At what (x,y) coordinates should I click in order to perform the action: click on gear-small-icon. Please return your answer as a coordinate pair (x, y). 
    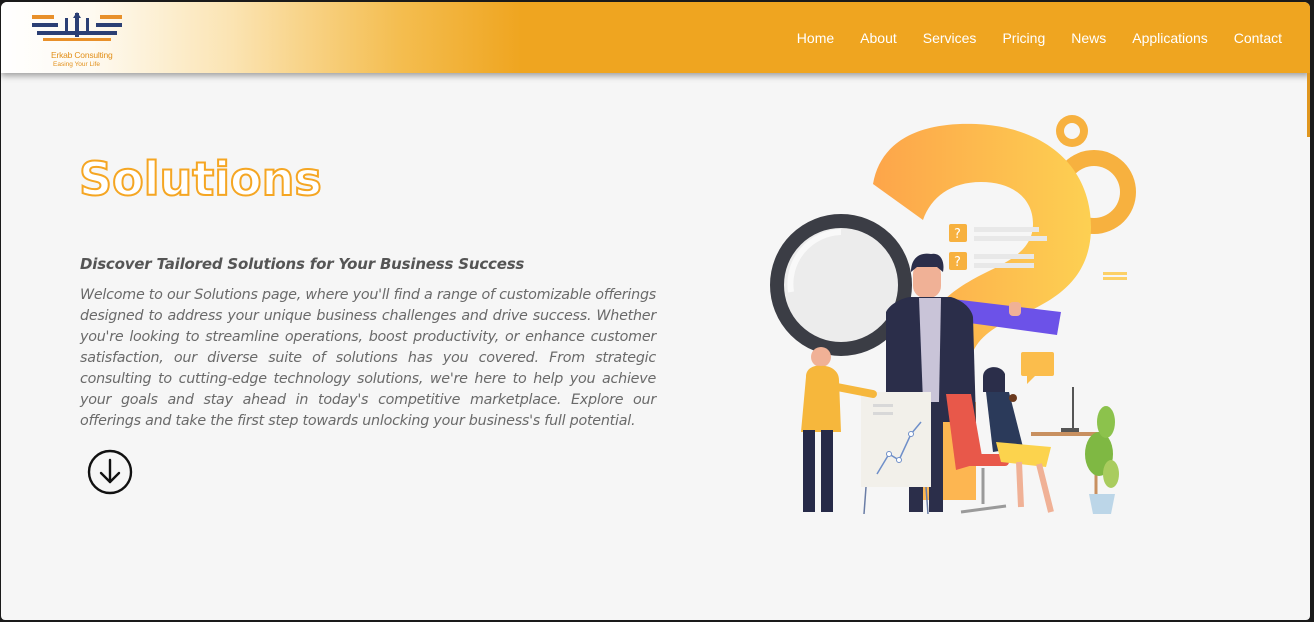
    Looking at the image, I should click on (1072, 131).